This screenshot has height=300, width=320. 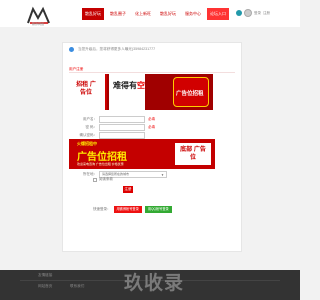 What do you see at coordinates (239, 13) in the screenshot?
I see `search-icon` at bounding box center [239, 13].